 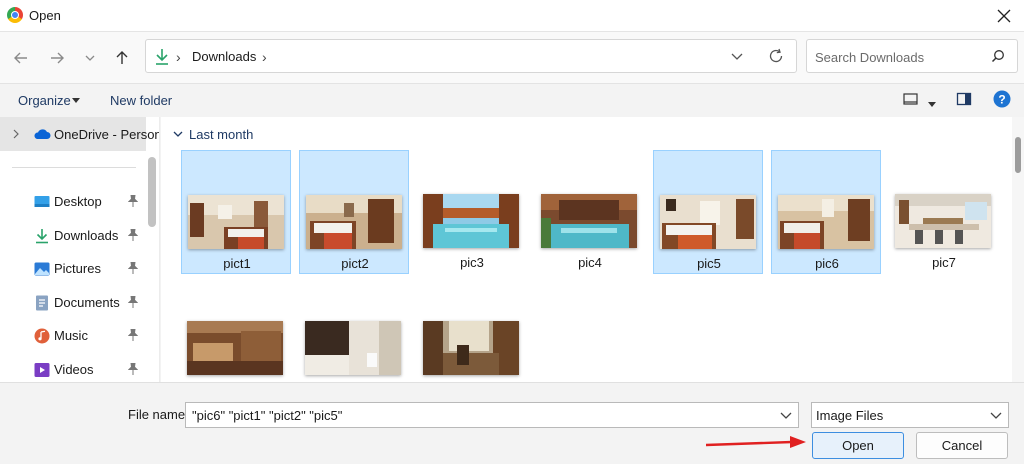 What do you see at coordinates (152, 192) in the screenshot?
I see `sidebar-scrollbar` at bounding box center [152, 192].